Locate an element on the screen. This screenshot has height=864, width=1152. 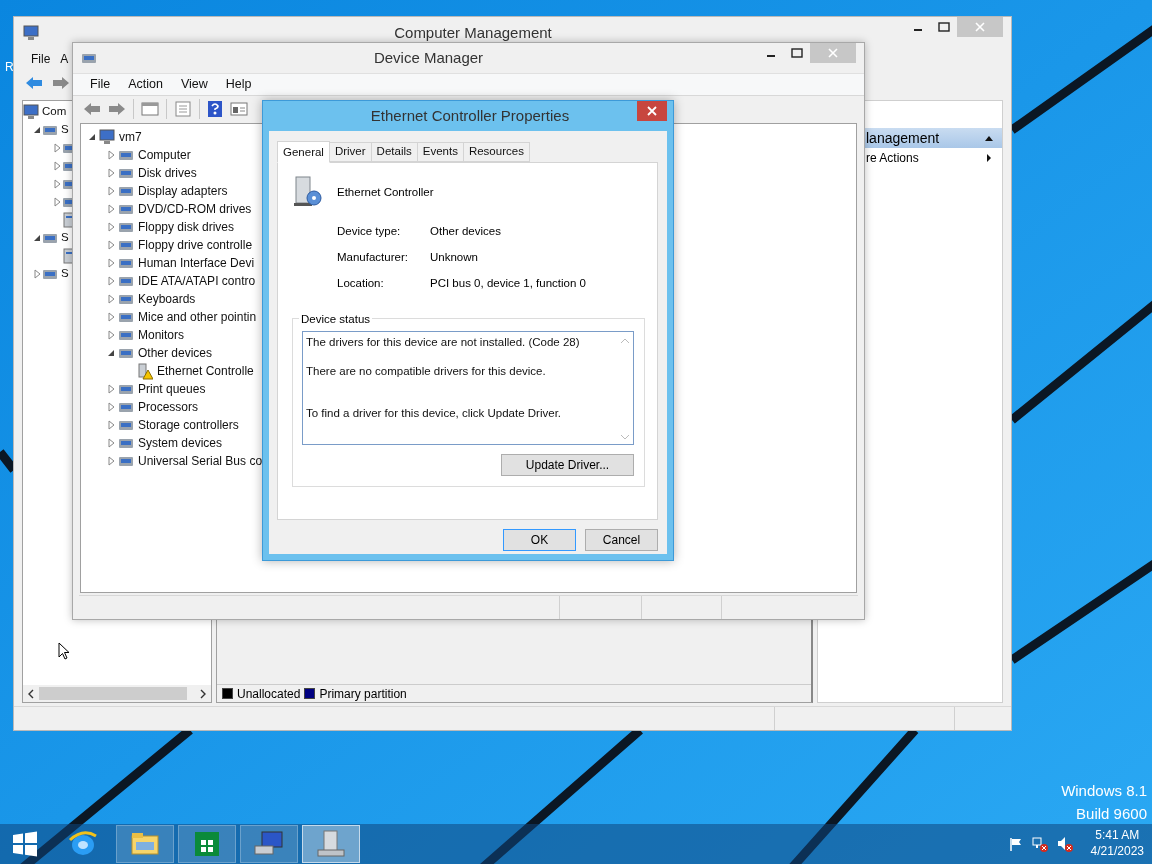
dialog-title: Ethernet Controller Properties is located at coordinates (470, 115).